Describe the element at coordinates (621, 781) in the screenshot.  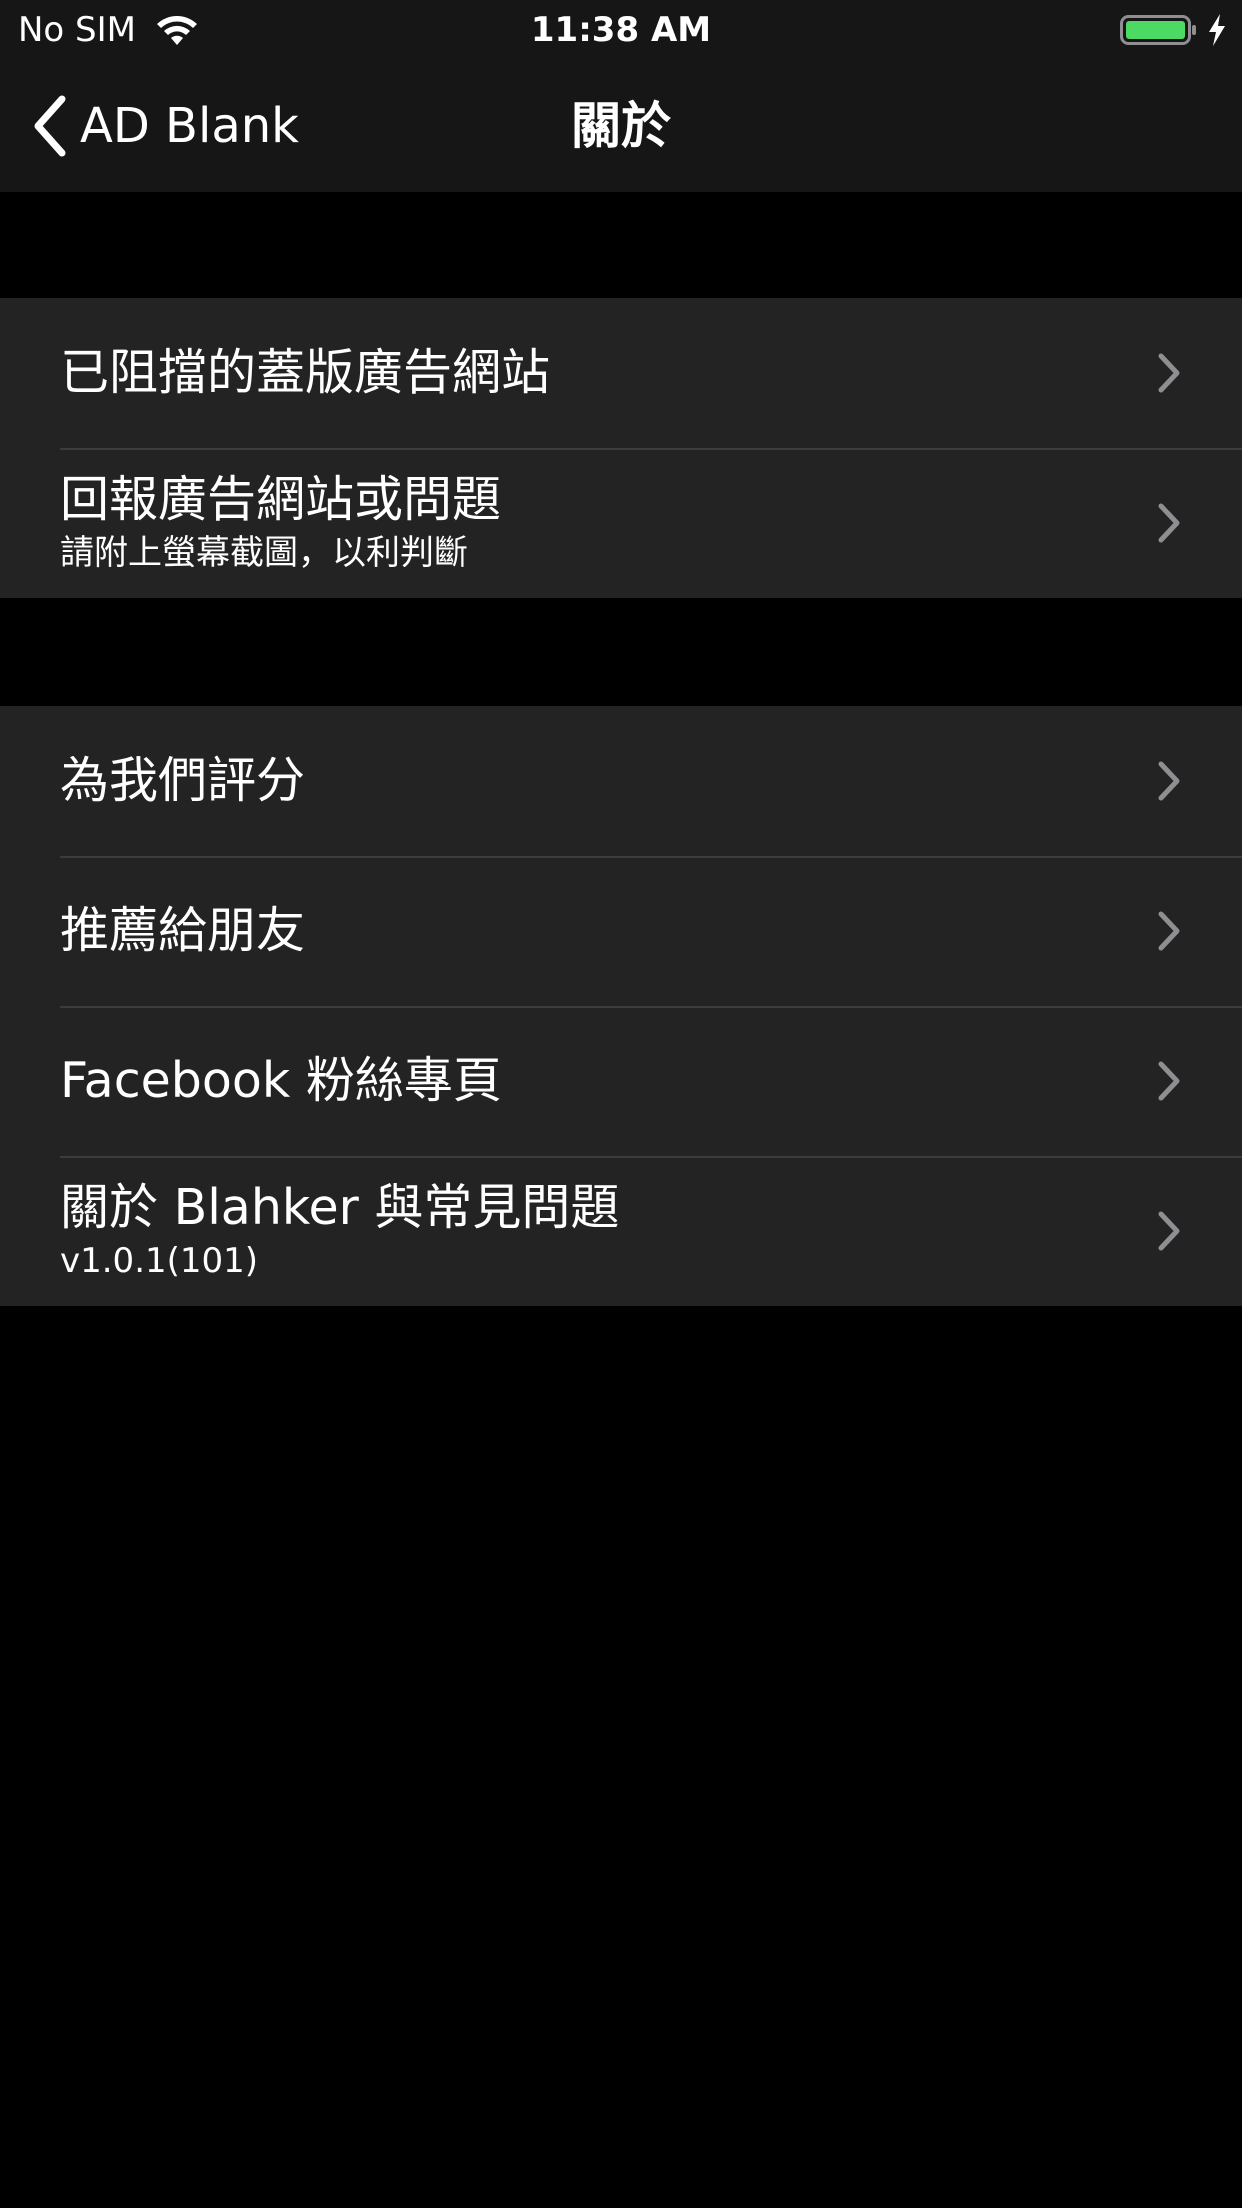
I see `row-rate-us: 為我們評分` at that location.